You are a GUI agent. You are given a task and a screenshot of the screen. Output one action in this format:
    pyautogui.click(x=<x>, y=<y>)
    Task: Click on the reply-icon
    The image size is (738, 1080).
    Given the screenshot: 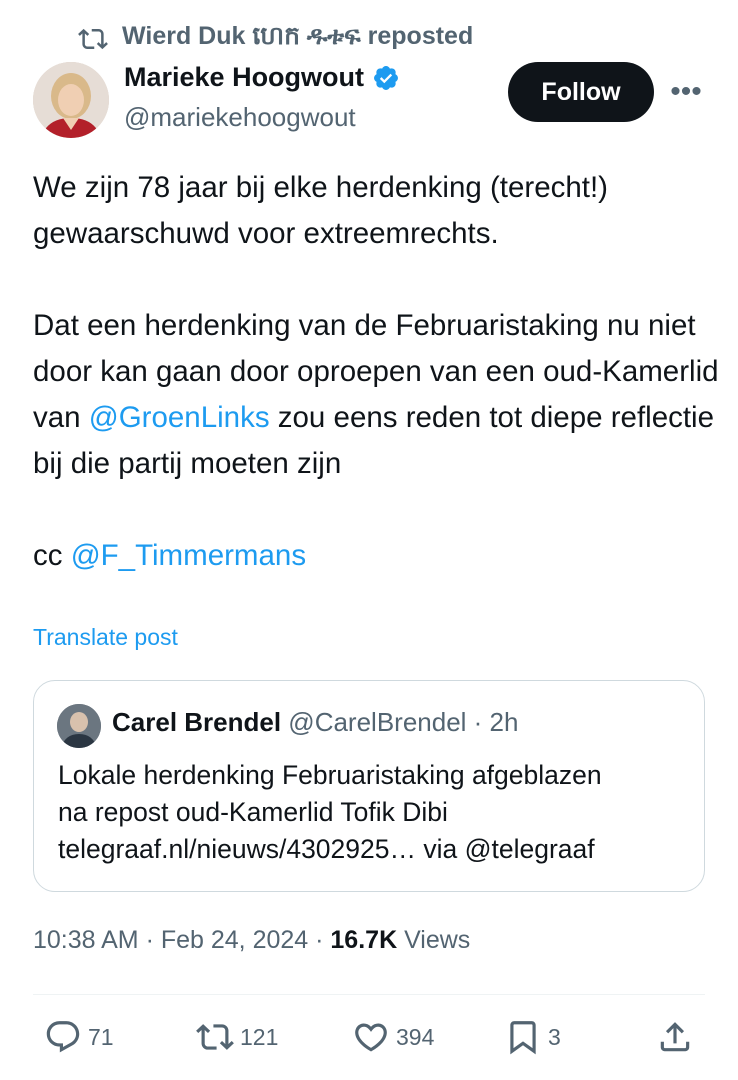 What is the action you would take?
    pyautogui.click(x=63, y=1037)
    